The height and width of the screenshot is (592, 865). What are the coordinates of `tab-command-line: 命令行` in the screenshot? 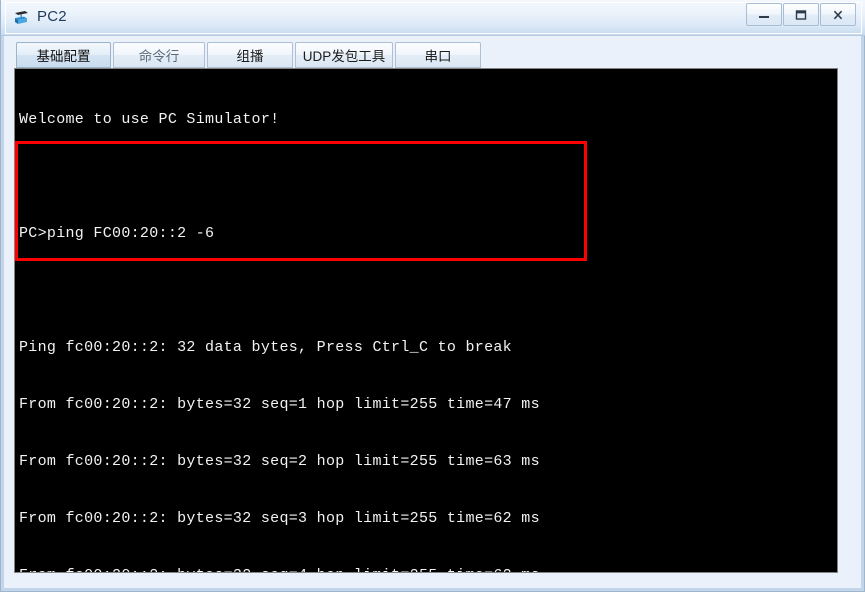 It's located at (159, 55).